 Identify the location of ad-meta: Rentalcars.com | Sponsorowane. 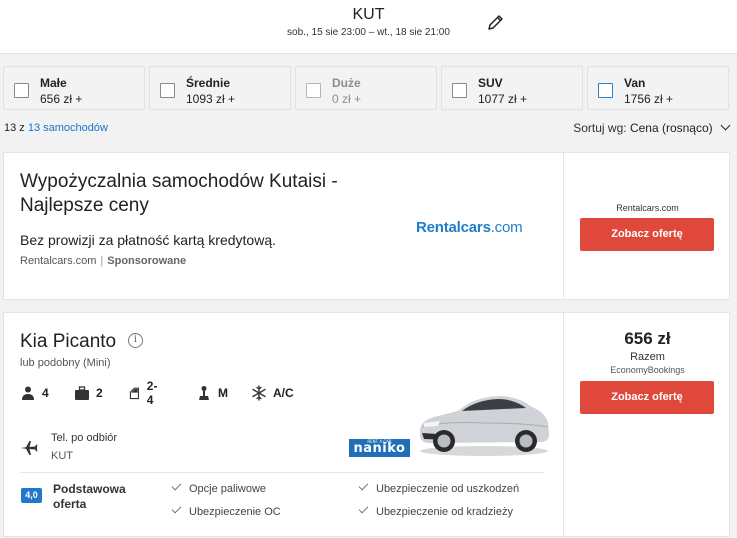
(103, 261).